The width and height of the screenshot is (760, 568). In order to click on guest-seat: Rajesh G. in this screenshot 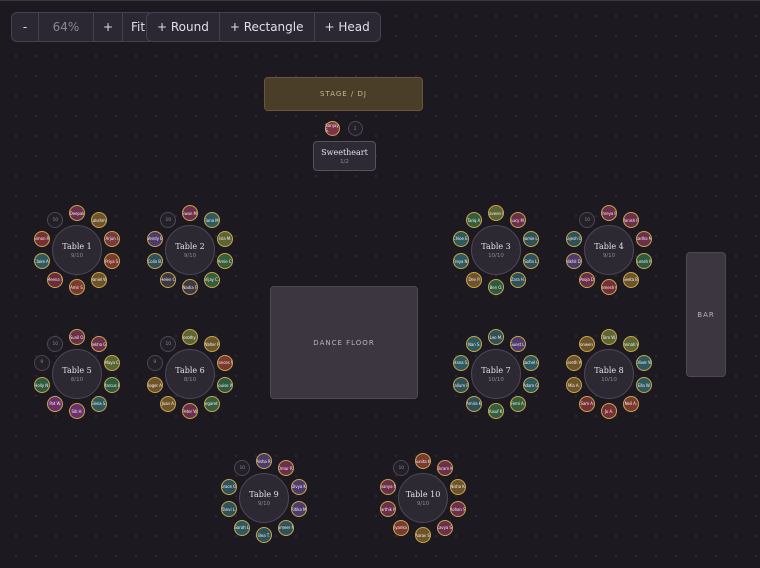, I will do `click(573, 238)`.